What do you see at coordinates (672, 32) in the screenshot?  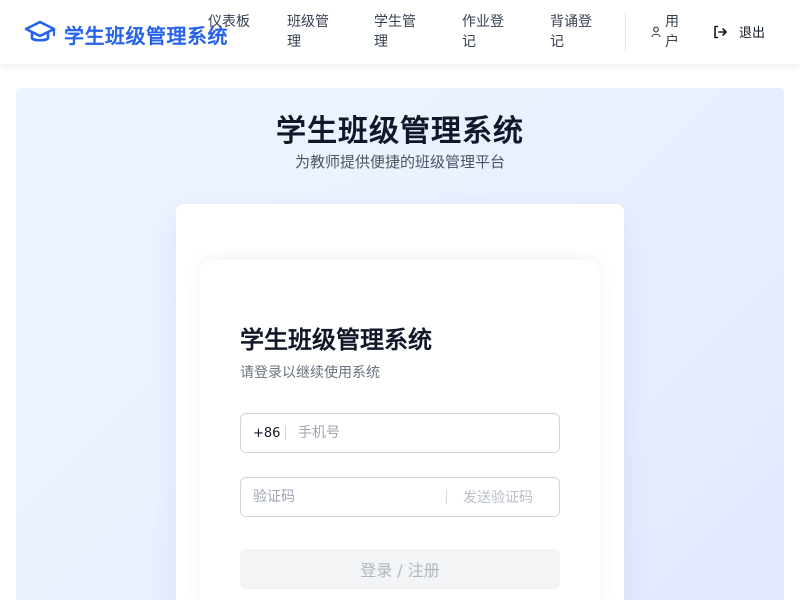 I see `user-label: 用户` at bounding box center [672, 32].